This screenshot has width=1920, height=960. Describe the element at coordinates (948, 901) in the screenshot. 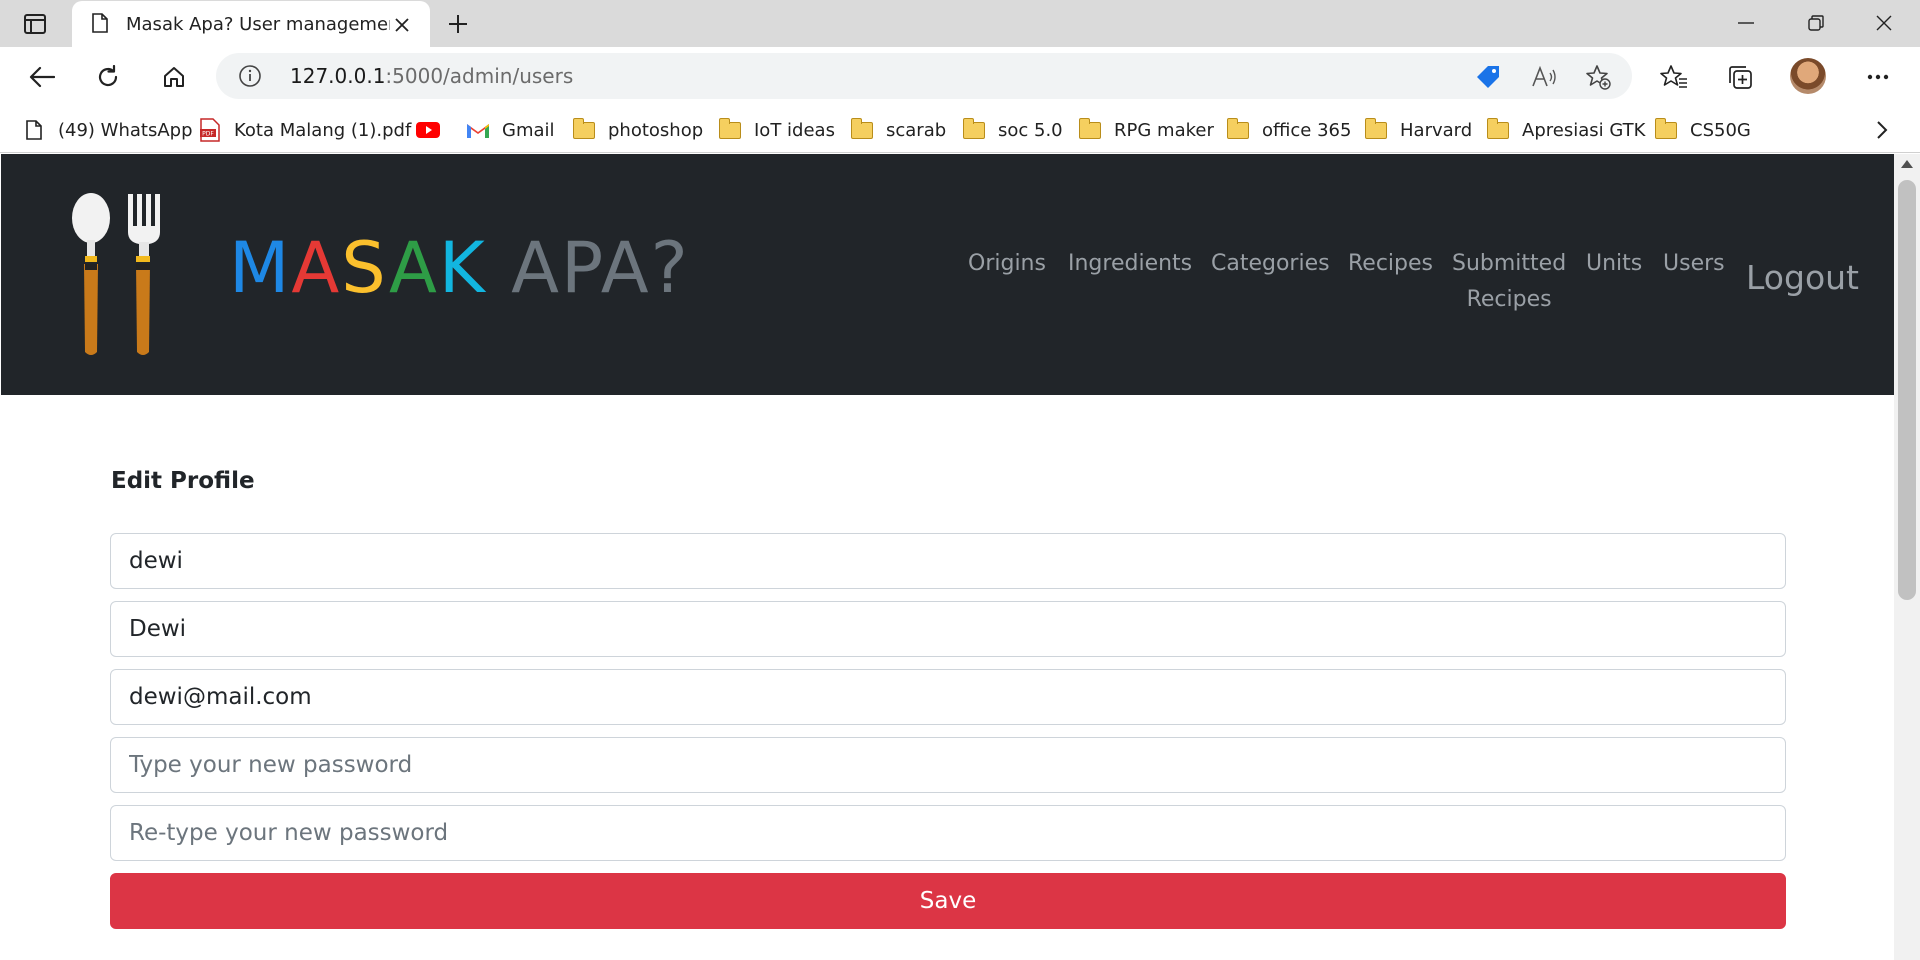

I see `save-button: Save` at that location.